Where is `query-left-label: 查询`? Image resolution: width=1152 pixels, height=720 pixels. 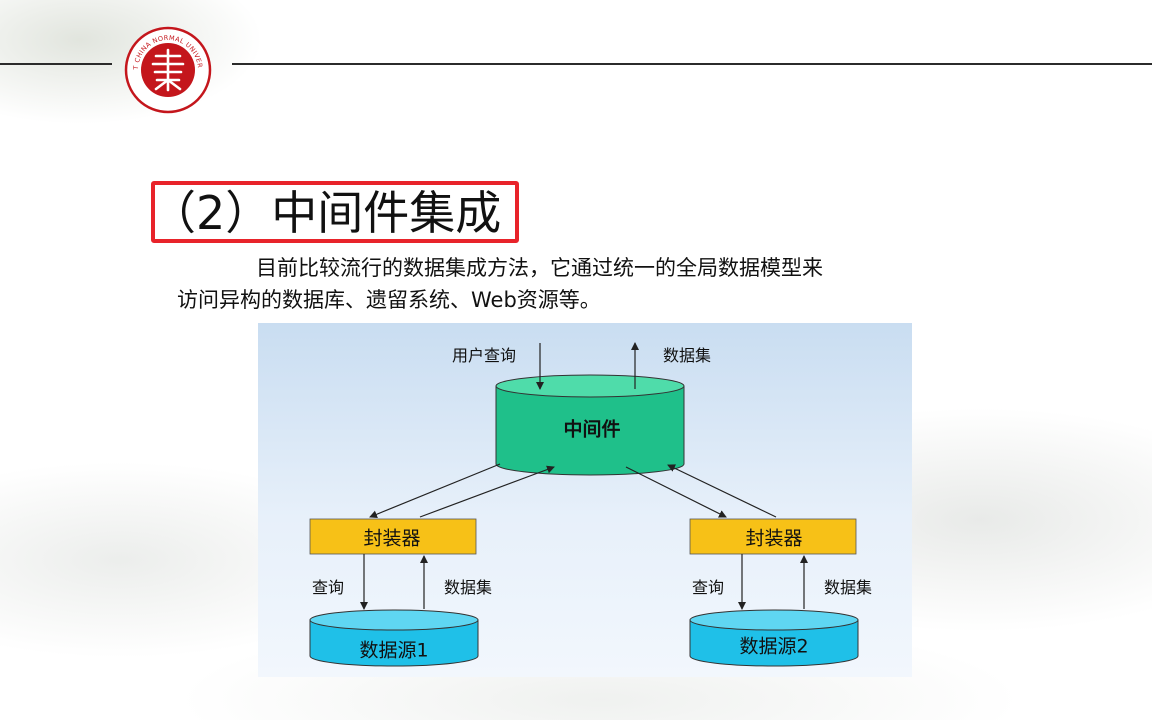
query-left-label: 查询 is located at coordinates (328, 587).